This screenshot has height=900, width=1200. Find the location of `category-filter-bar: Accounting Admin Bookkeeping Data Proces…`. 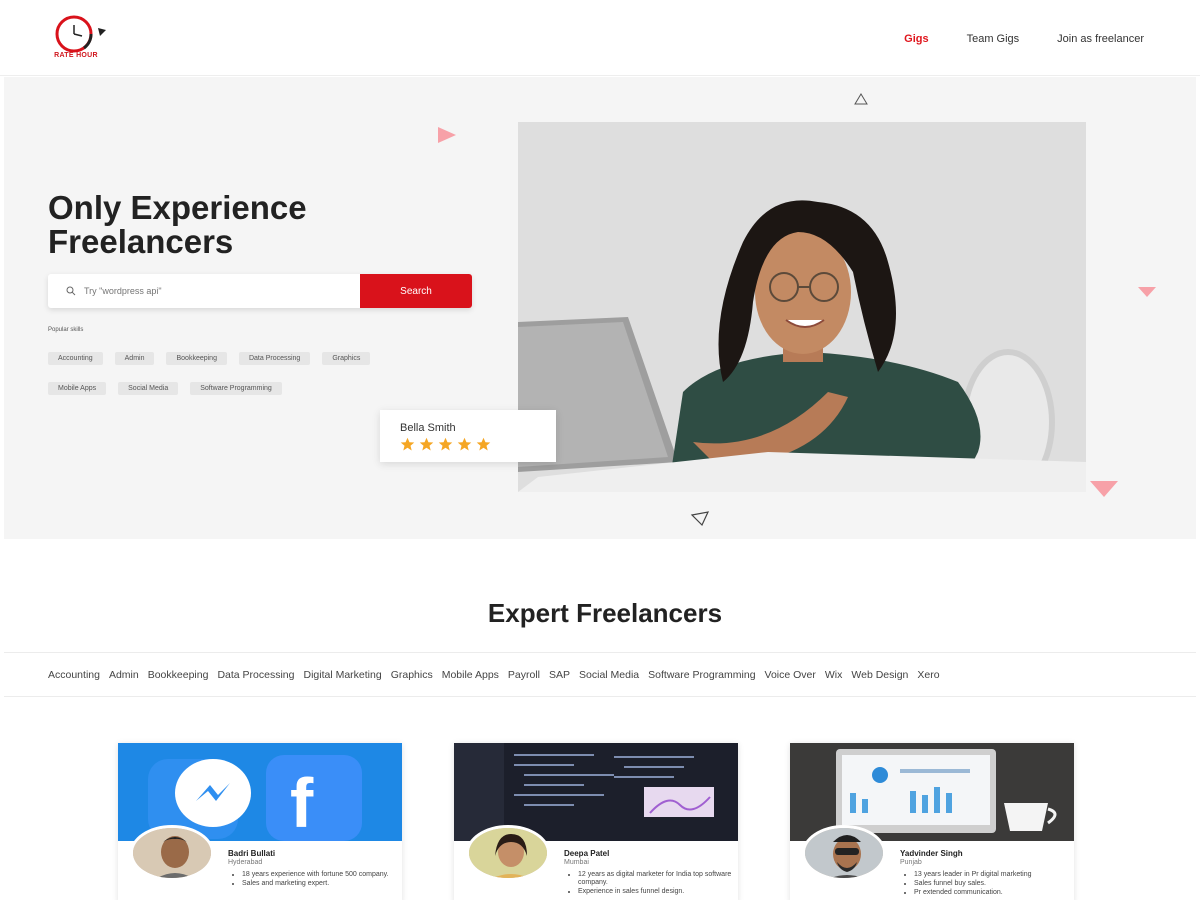

category-filter-bar: Accounting Admin Bookkeeping Data Proces… is located at coordinates (600, 674).